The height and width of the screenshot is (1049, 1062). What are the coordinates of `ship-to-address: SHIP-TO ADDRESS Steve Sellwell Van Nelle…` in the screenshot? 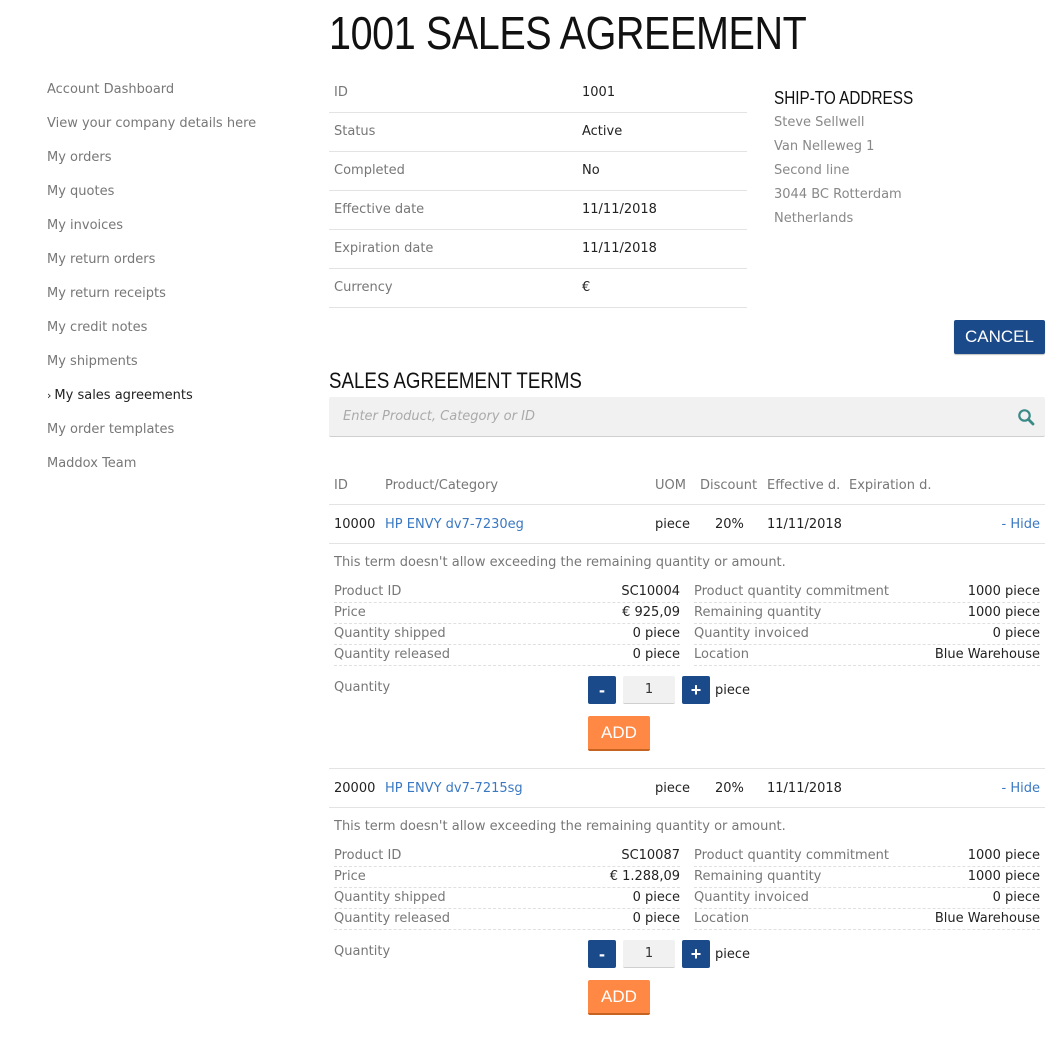 It's located at (856, 159).